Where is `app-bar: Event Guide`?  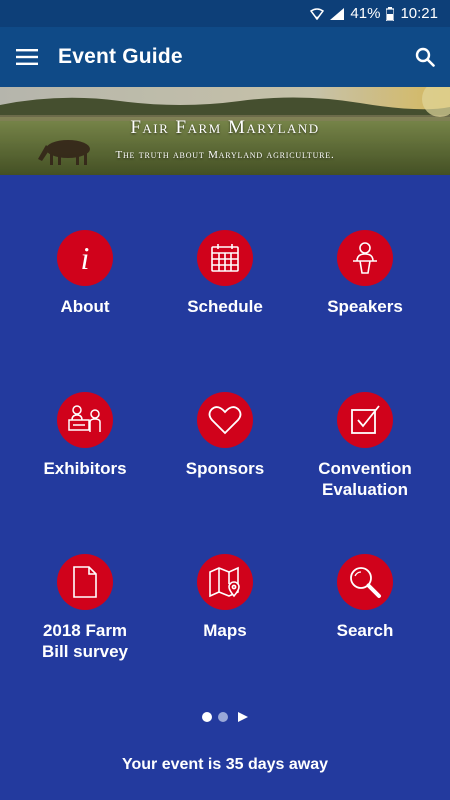
app-bar: Event Guide is located at coordinates (225, 57).